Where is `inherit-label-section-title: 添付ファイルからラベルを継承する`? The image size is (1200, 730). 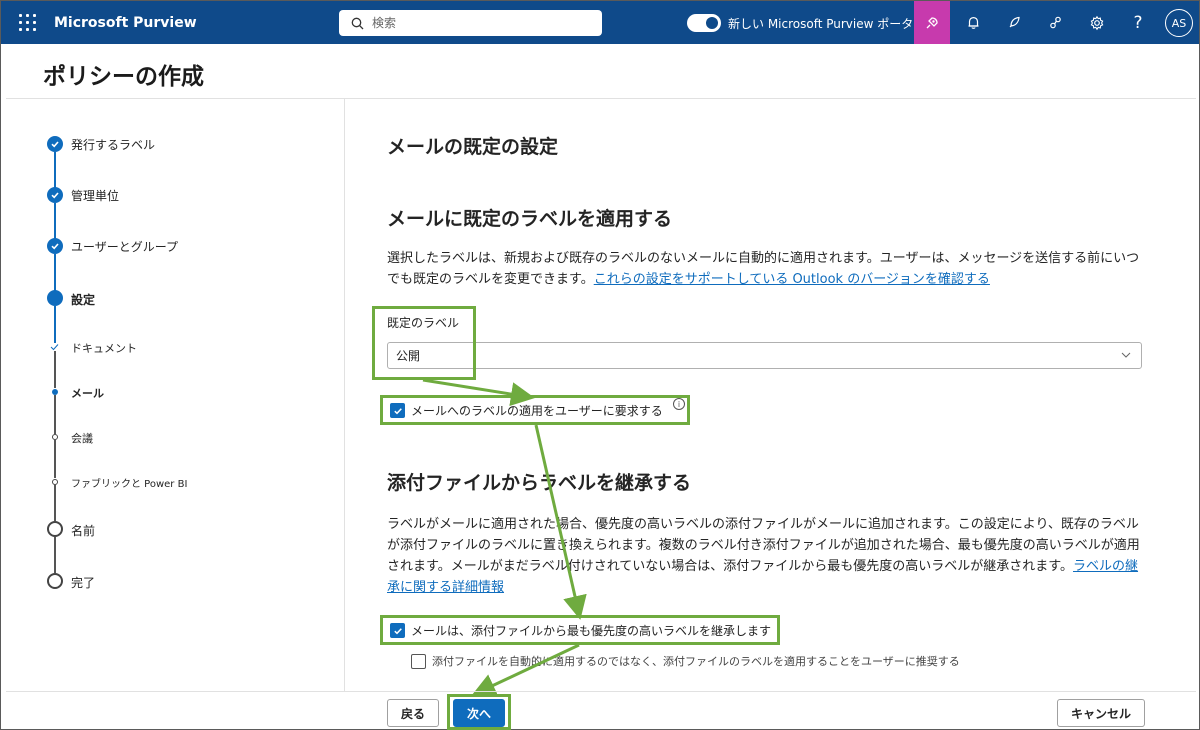 inherit-label-section-title: 添付ファイルからラベルを継承する is located at coordinates (539, 483).